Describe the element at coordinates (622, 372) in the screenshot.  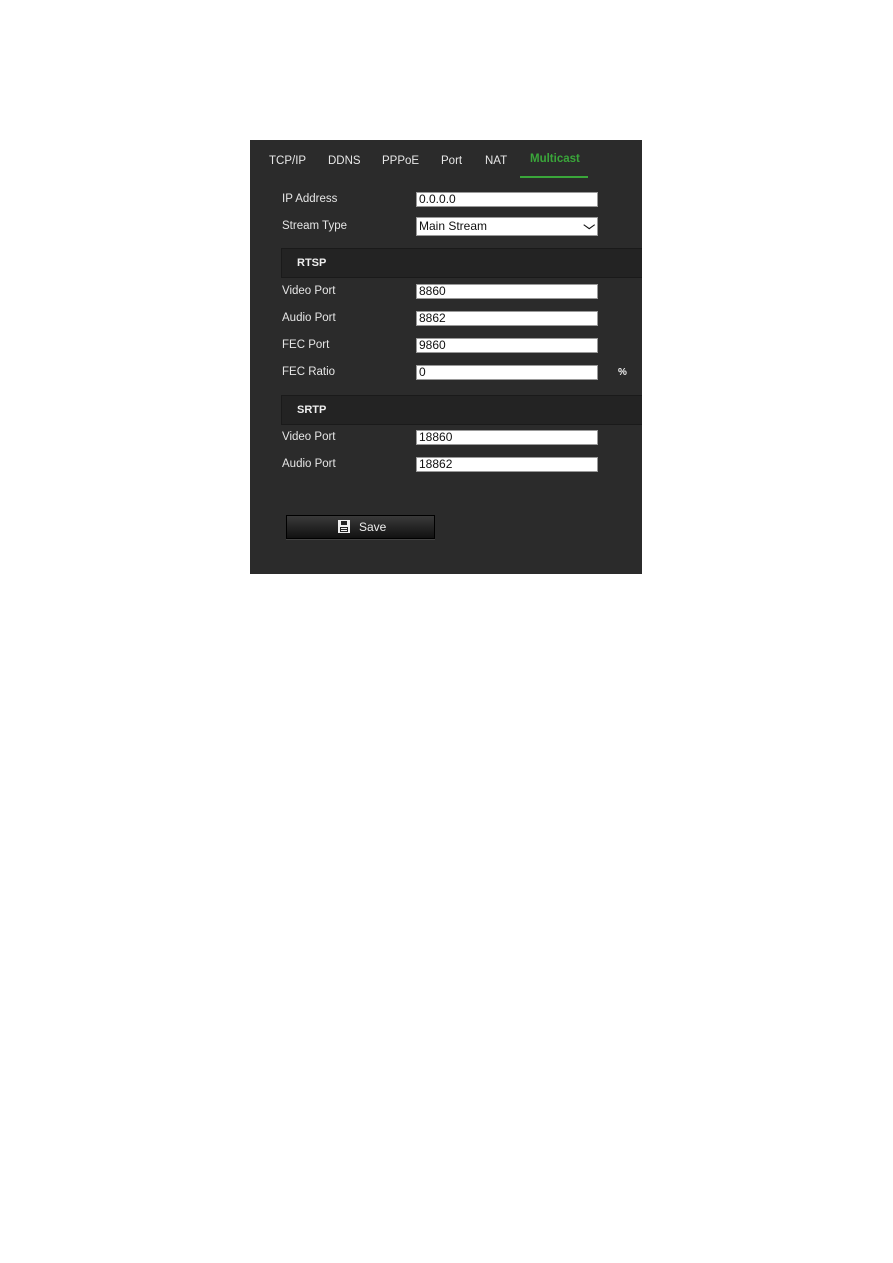
I see `percent-unit: %` at that location.